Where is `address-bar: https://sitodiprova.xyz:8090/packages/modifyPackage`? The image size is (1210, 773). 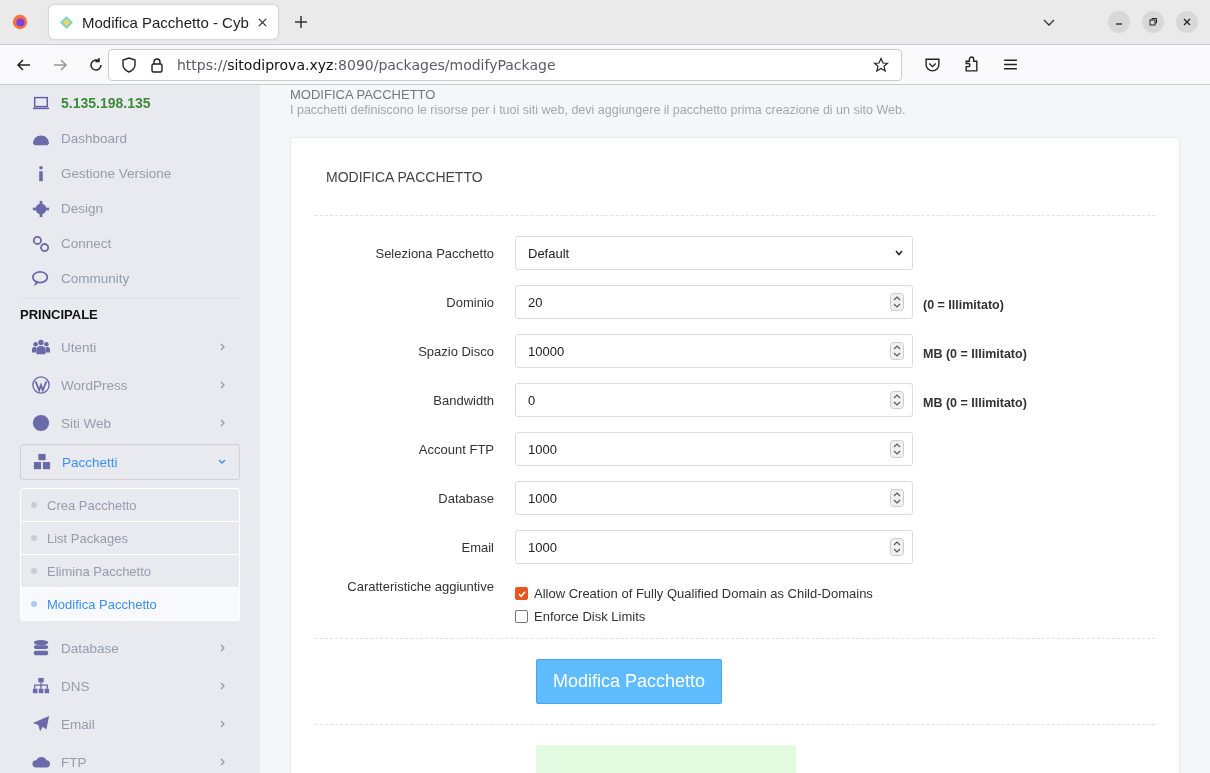
address-bar: https://sitodiprova.xyz:8090/packages/modifyPackage is located at coordinates (505, 64).